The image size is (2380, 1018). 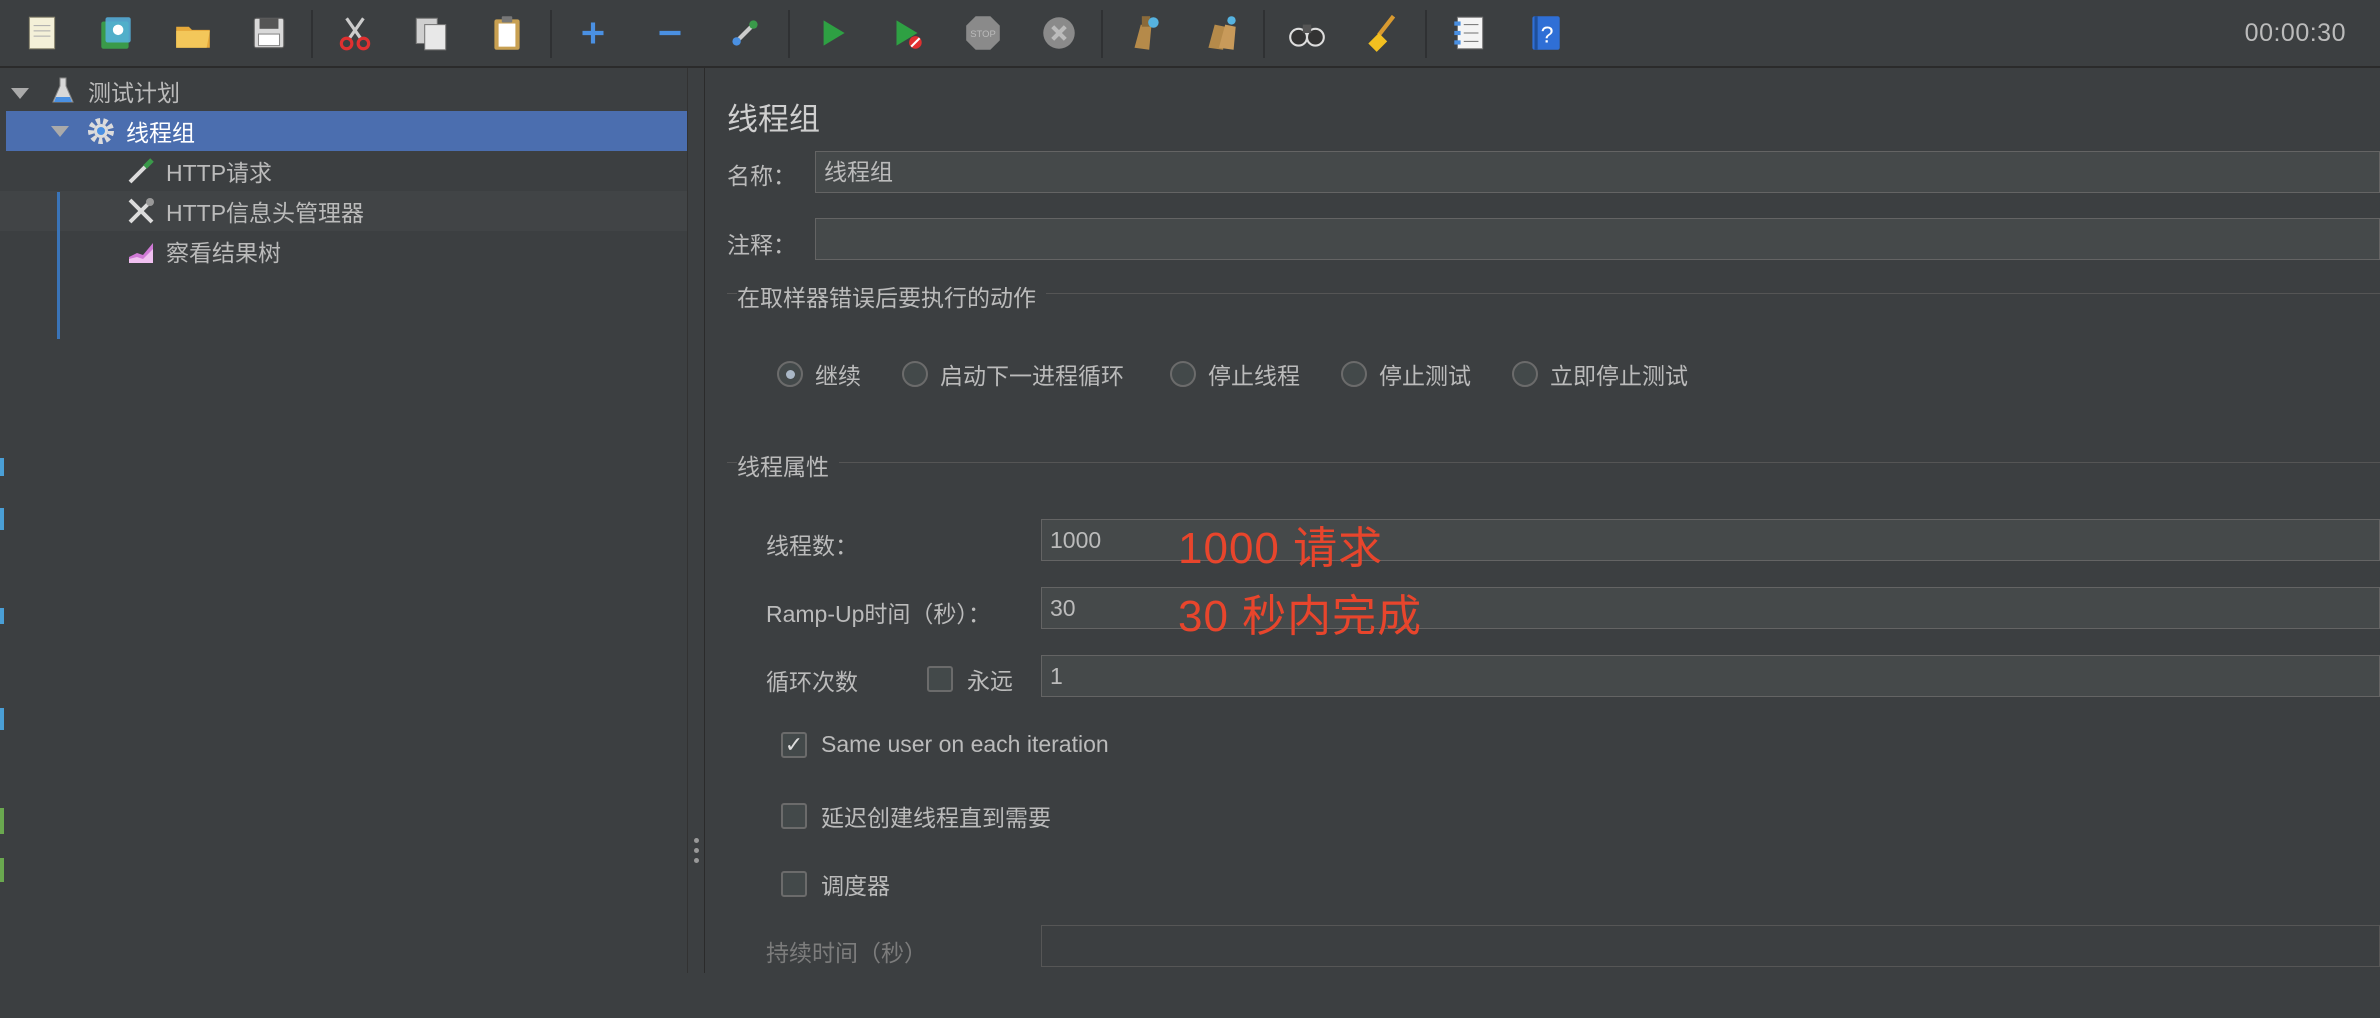 What do you see at coordinates (355, 33) in the screenshot?
I see `cut-icon` at bounding box center [355, 33].